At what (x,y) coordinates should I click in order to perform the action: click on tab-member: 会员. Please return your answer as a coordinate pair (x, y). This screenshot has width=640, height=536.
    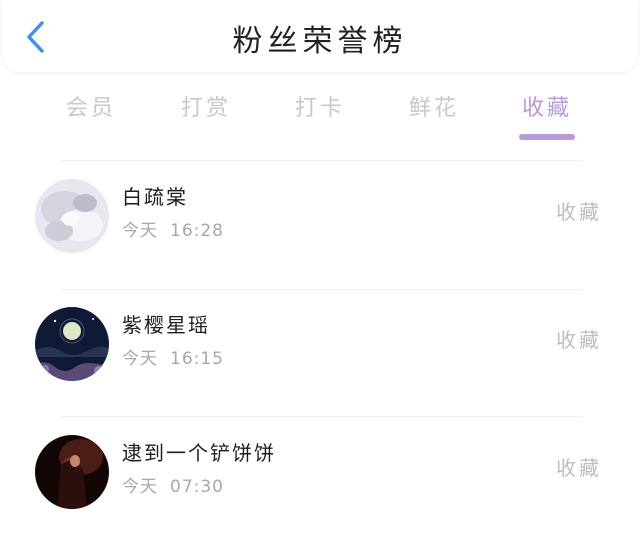
    Looking at the image, I should click on (91, 106).